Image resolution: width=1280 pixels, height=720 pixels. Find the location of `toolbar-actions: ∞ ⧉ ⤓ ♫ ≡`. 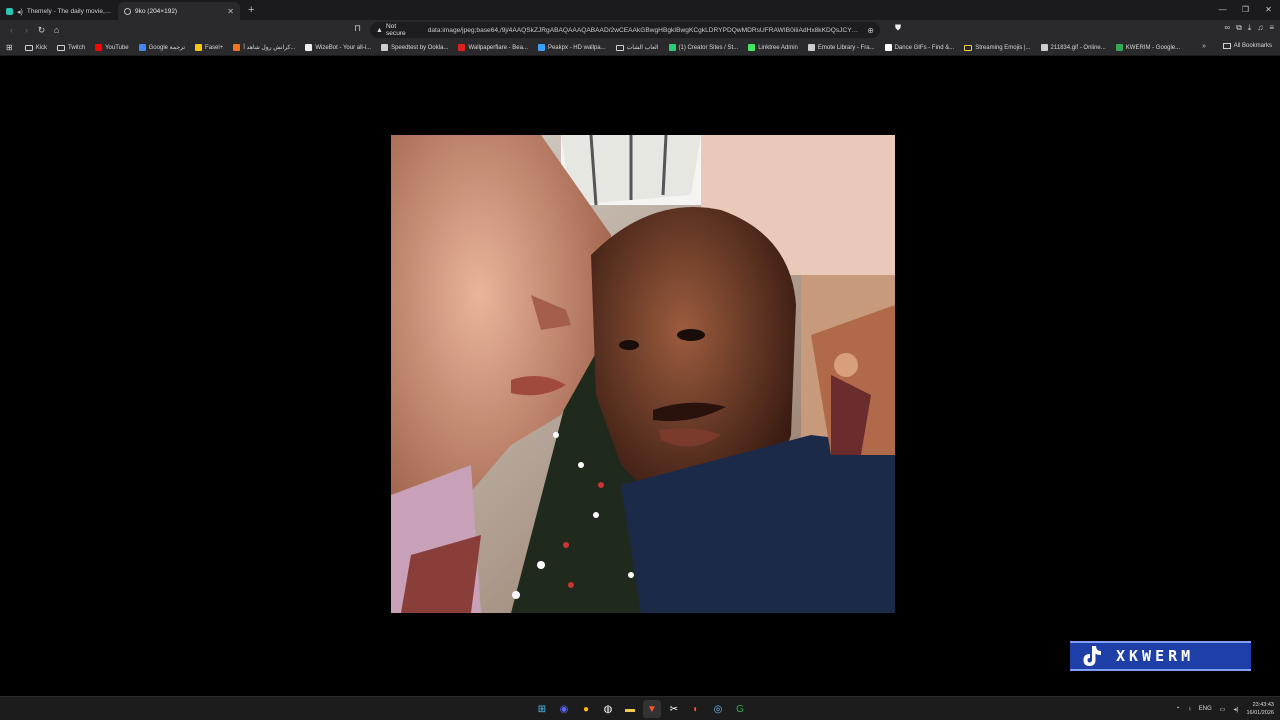

toolbar-actions: ∞ ⧉ ⤓ ♫ ≡ is located at coordinates (1249, 28).